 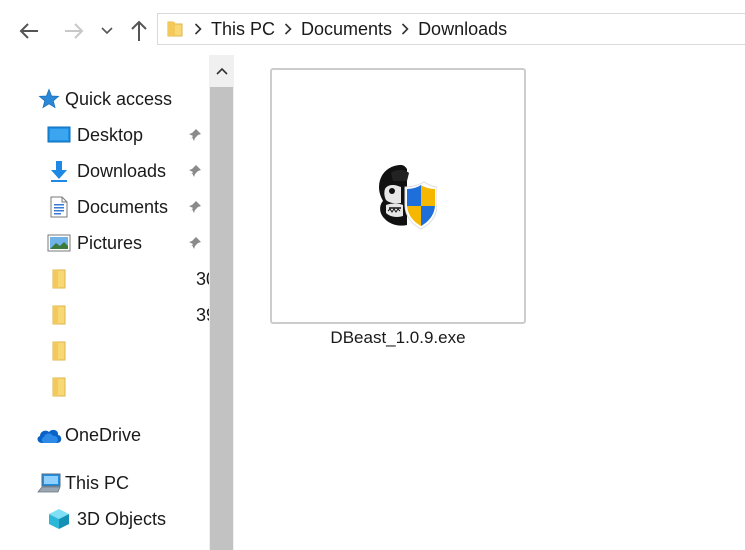 I want to click on desktop-icon, so click(x=59, y=135).